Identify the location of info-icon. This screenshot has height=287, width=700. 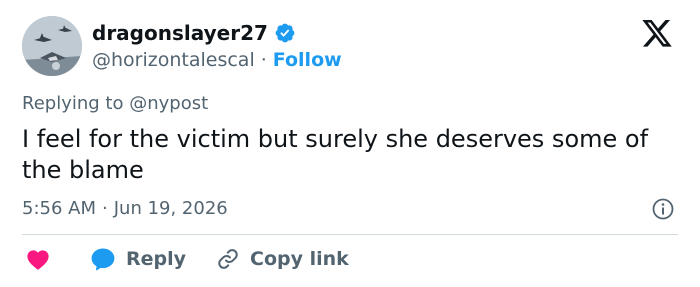
(663, 209).